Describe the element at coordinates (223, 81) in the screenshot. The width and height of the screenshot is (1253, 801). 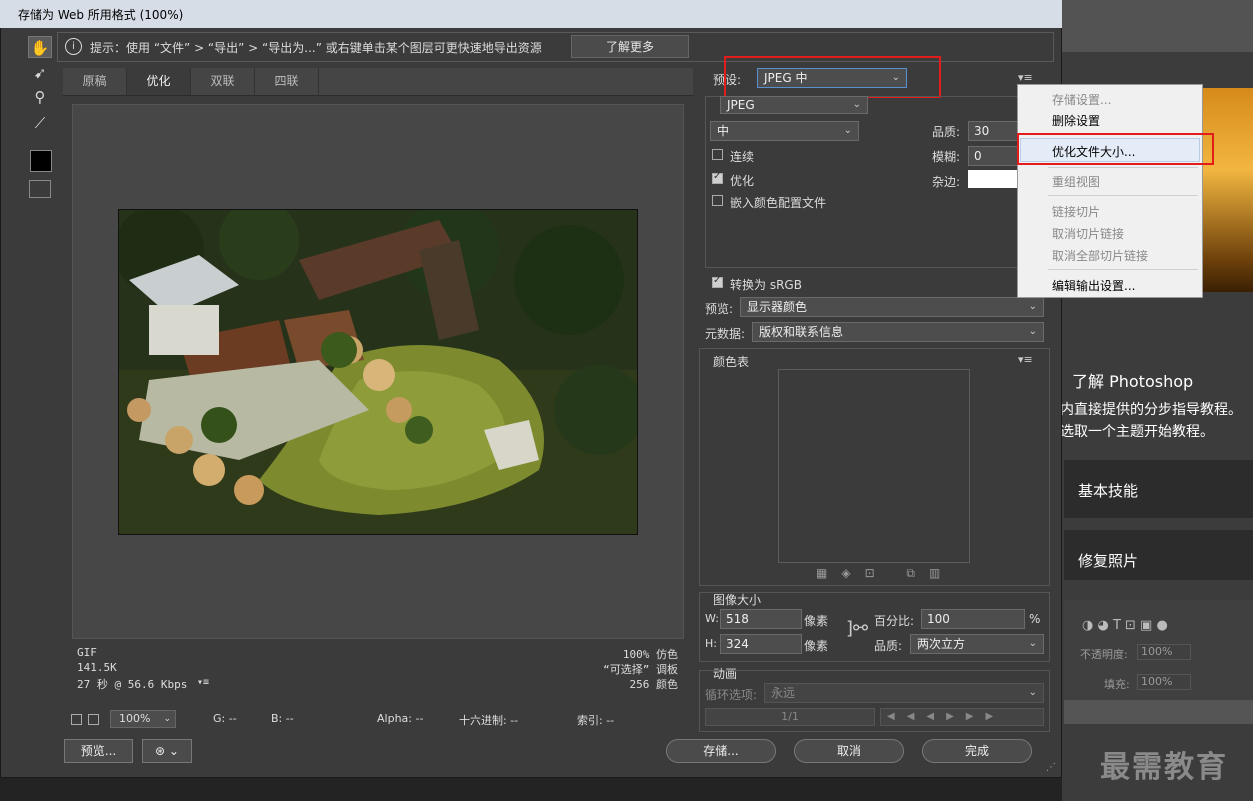
I see `tab-2up: 双联` at that location.